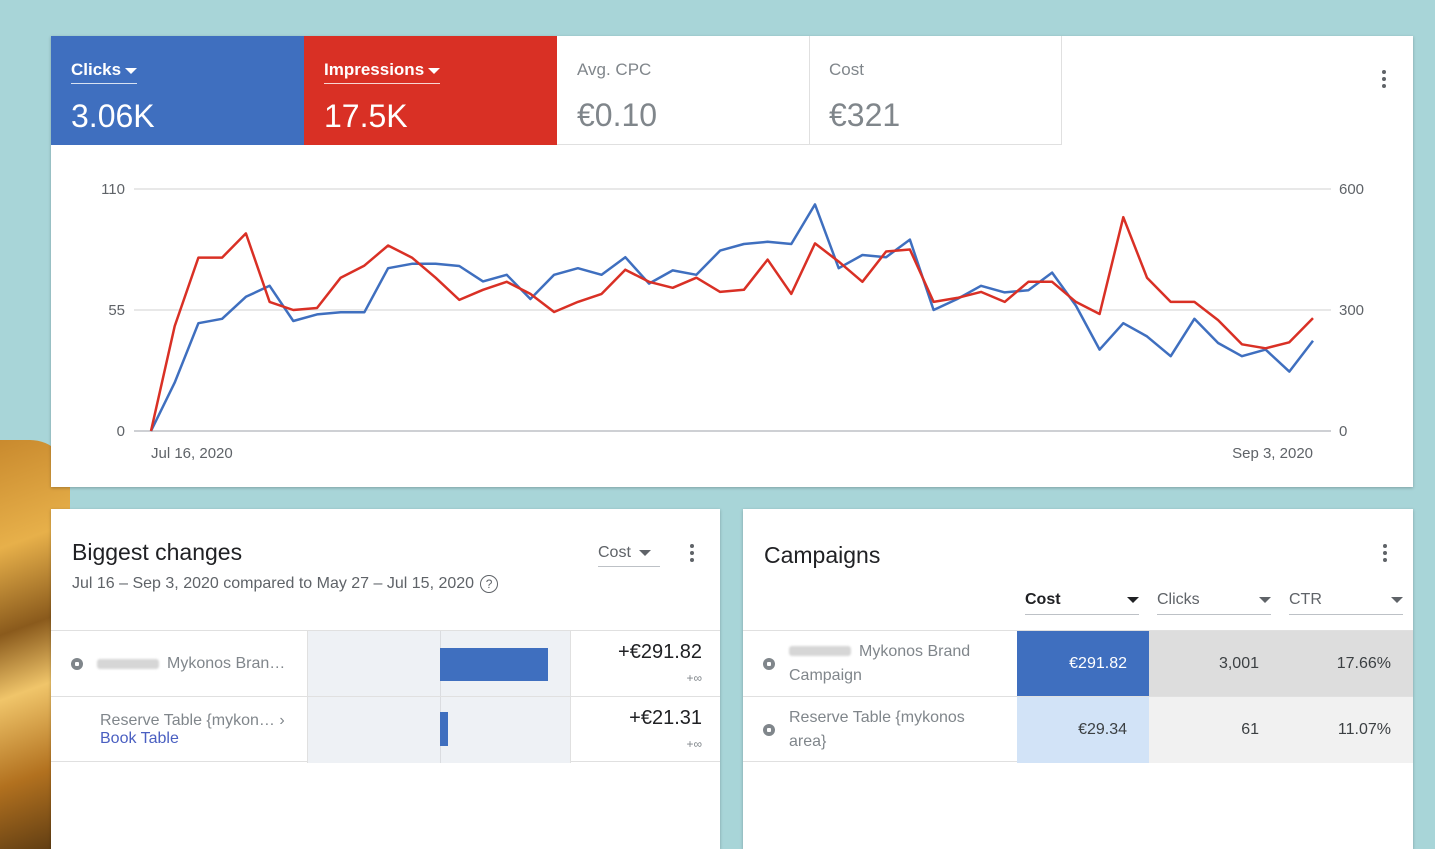 The image size is (1435, 849). I want to click on change-row: Mykonos Bran… +€291.82 +∞, so click(385, 663).